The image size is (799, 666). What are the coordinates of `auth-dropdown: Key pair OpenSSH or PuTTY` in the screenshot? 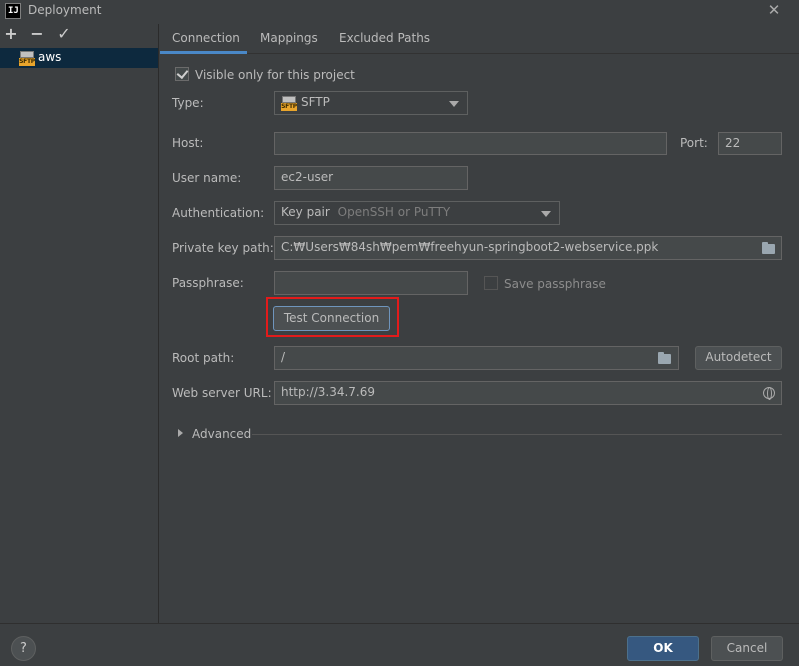 It's located at (417, 213).